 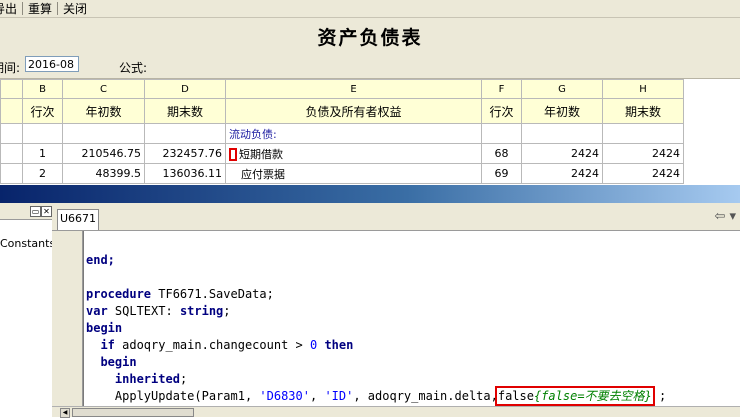 What do you see at coordinates (107, 345) in the screenshot?
I see `kw-if: if` at bounding box center [107, 345].